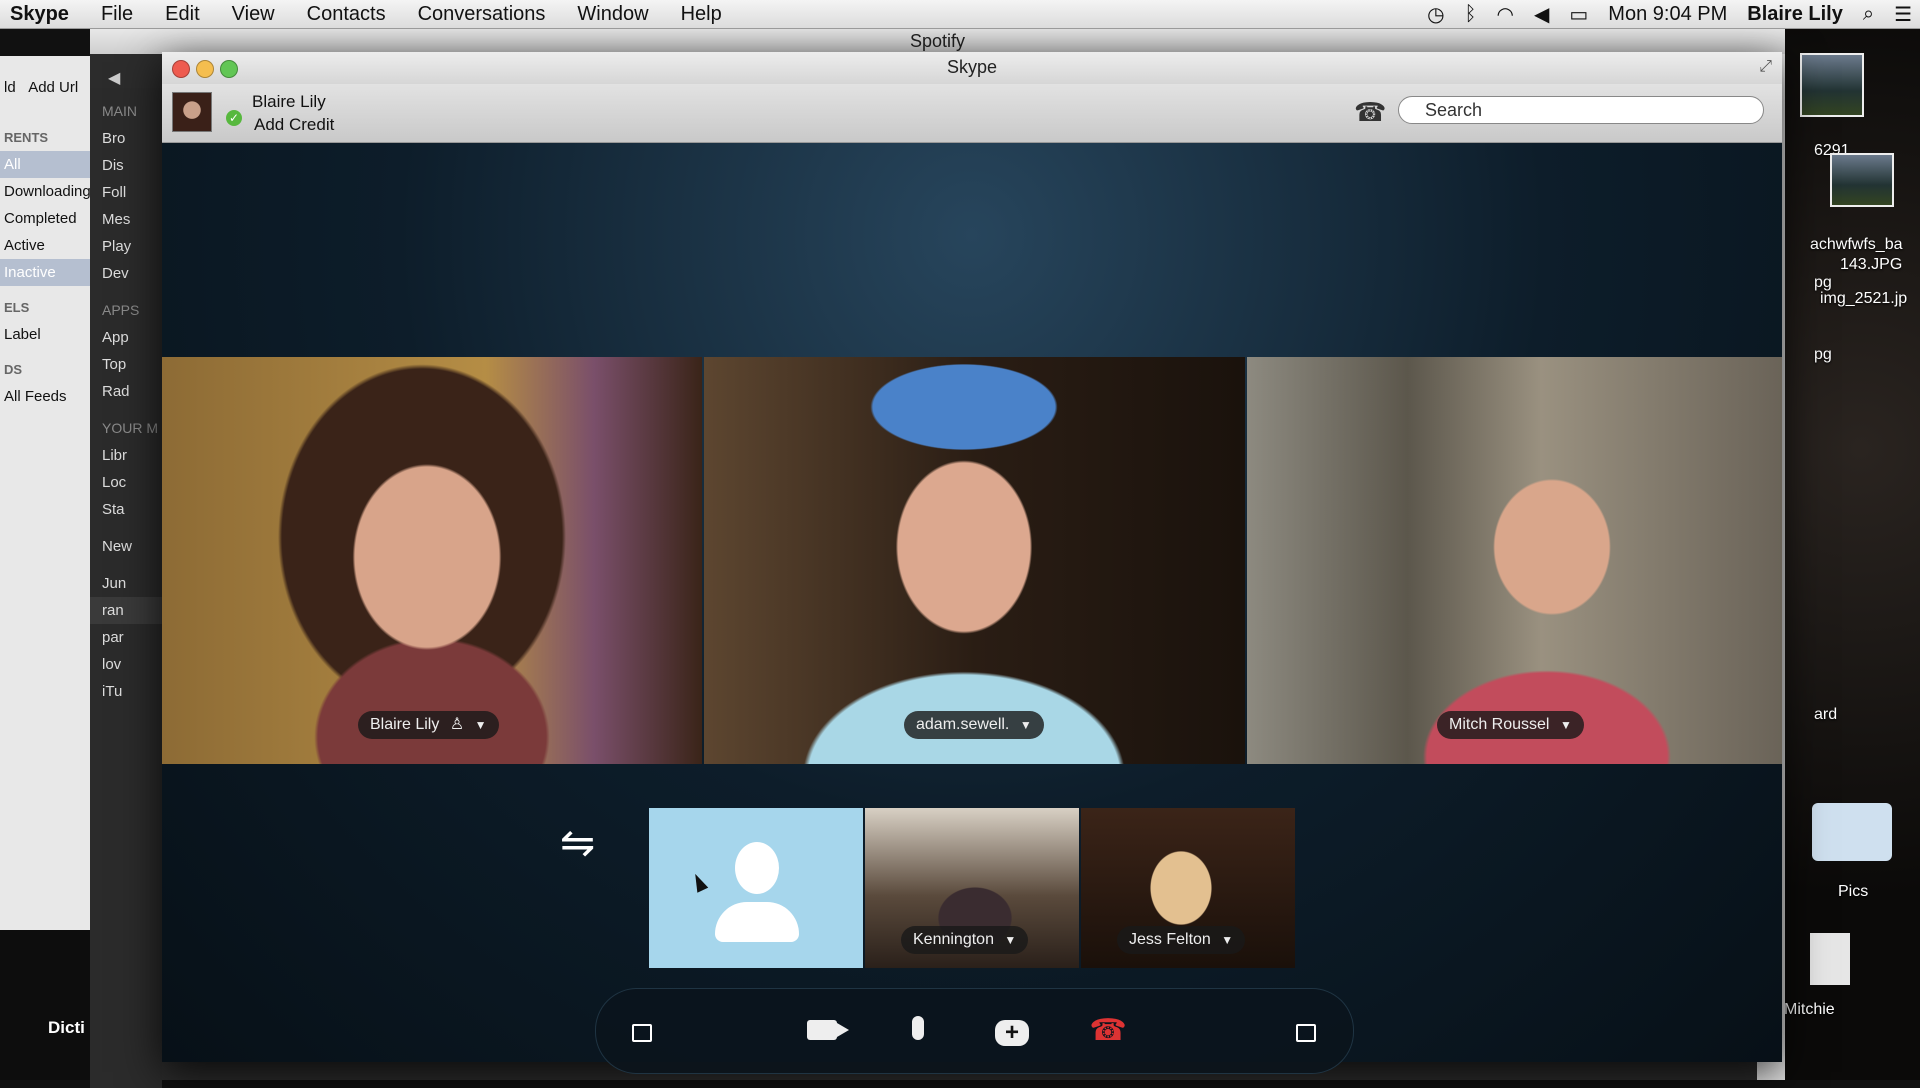 The image size is (1920, 1088). What do you see at coordinates (756, 888) in the screenshot?
I see `self-video-placeholder` at bounding box center [756, 888].